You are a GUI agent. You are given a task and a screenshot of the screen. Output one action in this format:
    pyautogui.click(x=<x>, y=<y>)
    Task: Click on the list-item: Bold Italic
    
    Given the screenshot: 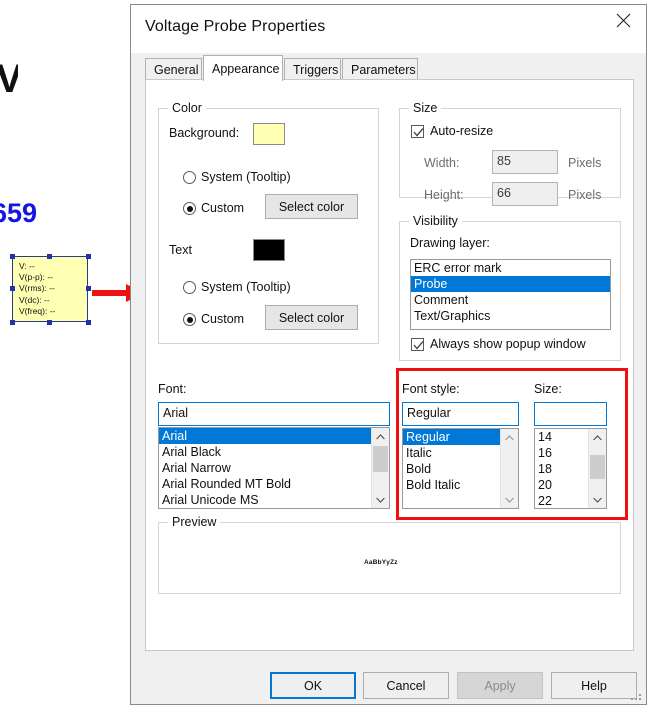 What is the action you would take?
    pyautogui.click(x=451, y=485)
    